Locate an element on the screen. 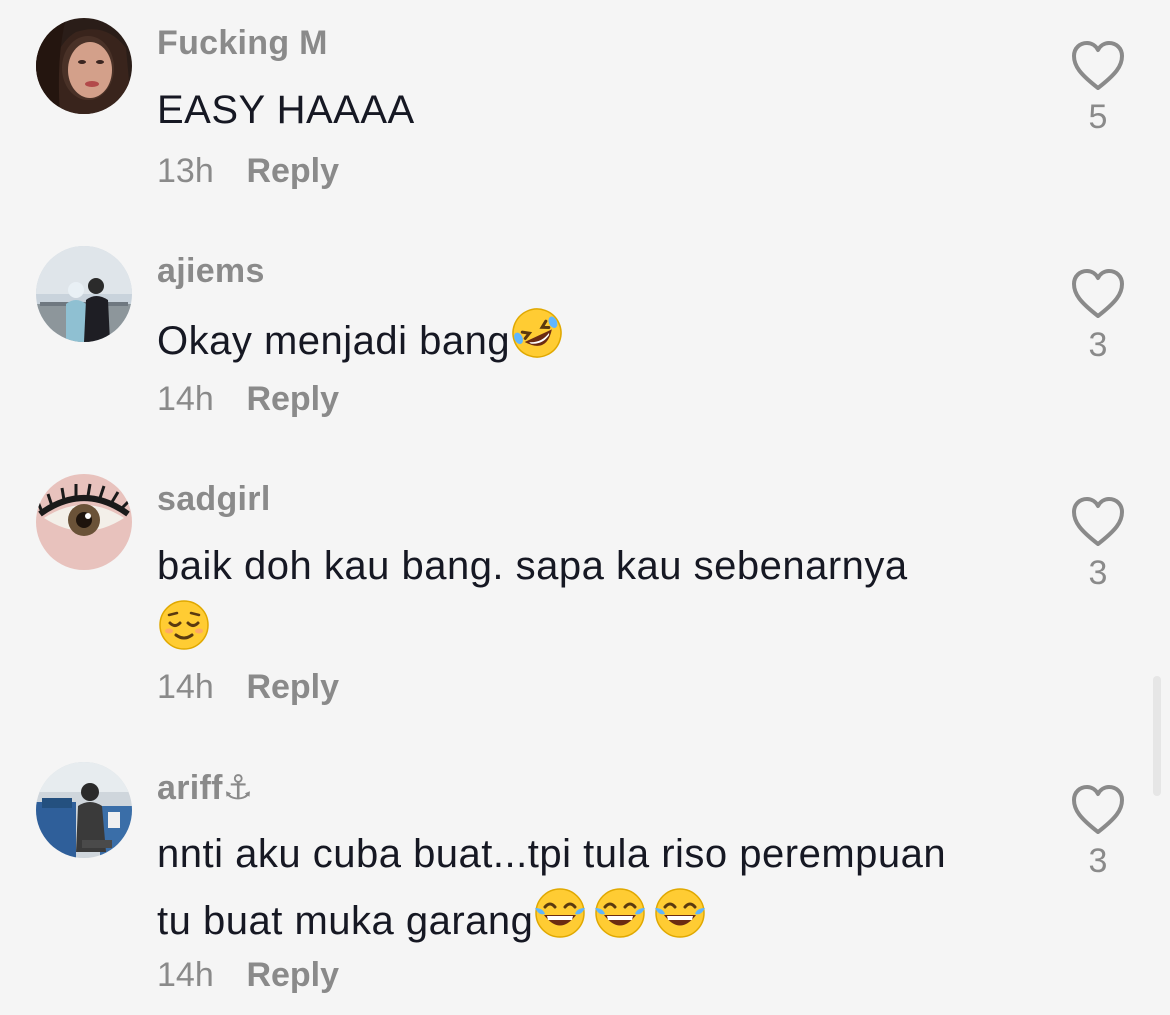  comment-username: Fucking M is located at coordinates (242, 43).